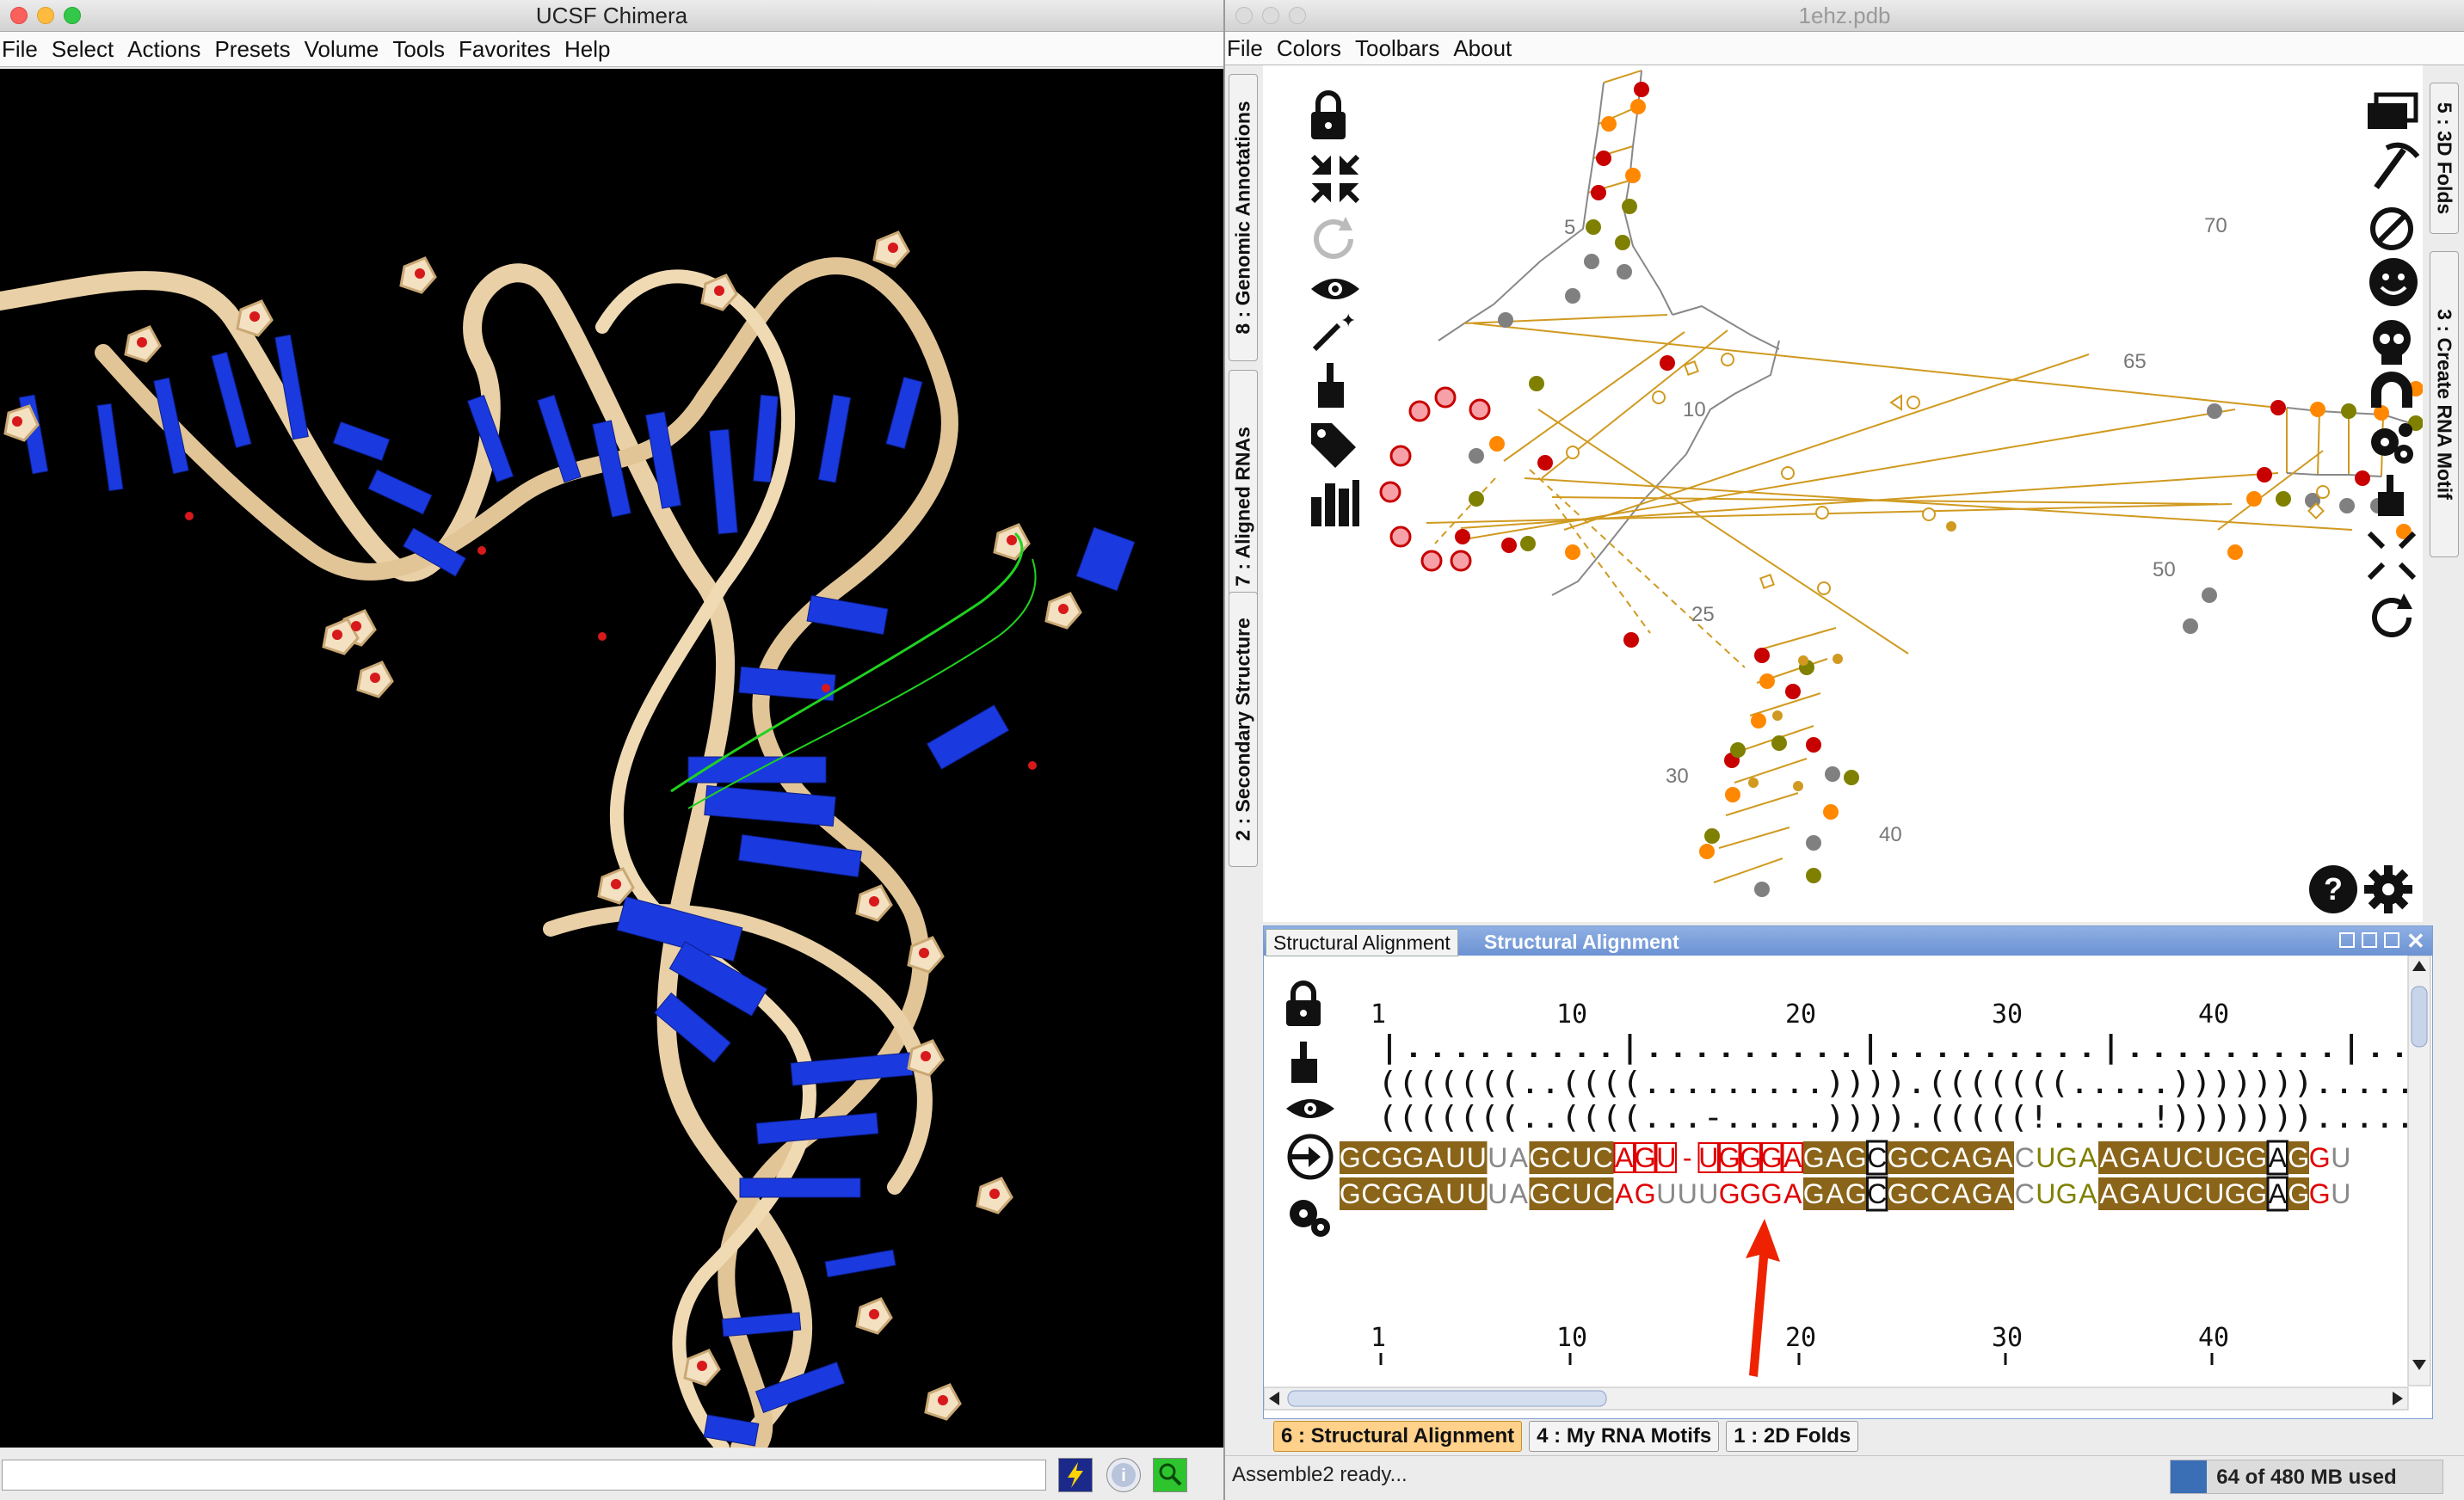 This screenshot has height=1500, width=2464. What do you see at coordinates (2444, 404) in the screenshot?
I see `tab-create-rna-motif: 3 : Create RNA Motif` at bounding box center [2444, 404].